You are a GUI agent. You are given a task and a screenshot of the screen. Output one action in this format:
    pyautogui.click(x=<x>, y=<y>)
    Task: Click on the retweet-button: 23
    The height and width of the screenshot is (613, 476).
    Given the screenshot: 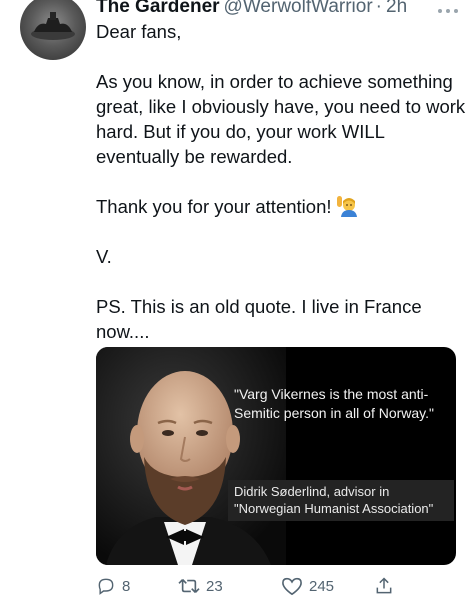 What is the action you would take?
    pyautogui.click(x=200, y=586)
    